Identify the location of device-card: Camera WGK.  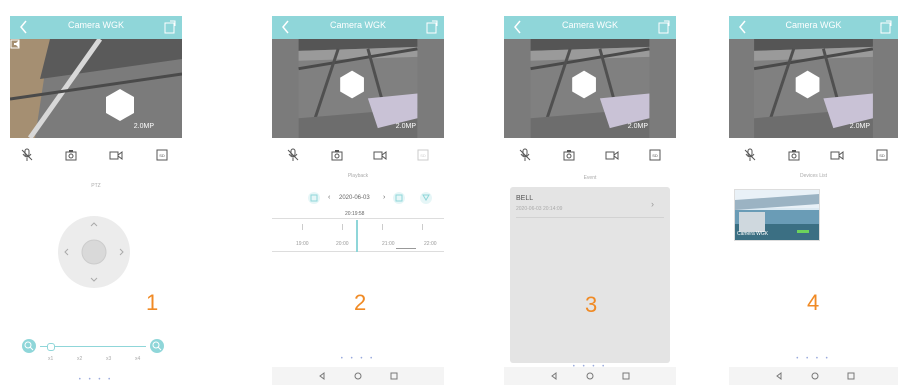
(777, 215).